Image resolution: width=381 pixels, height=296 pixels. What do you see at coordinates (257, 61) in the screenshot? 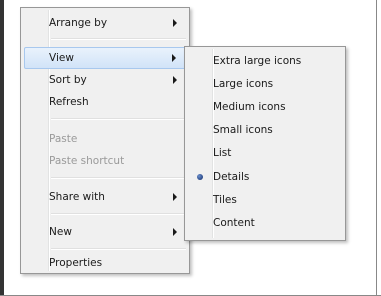
I see `menu-item-label: Extra large icons` at bounding box center [257, 61].